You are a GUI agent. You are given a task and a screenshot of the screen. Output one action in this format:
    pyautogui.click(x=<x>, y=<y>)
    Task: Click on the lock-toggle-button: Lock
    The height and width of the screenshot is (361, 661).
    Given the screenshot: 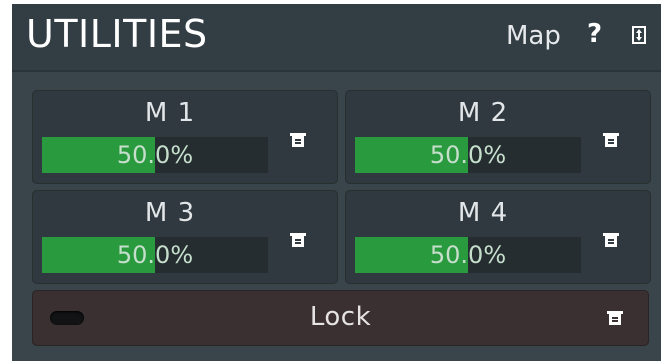 What is the action you would take?
    pyautogui.click(x=340, y=318)
    